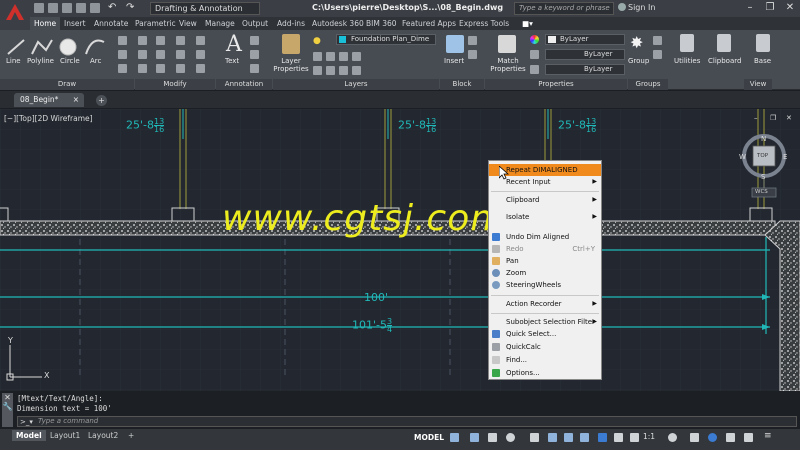  What do you see at coordinates (70, 61) in the screenshot?
I see `circle-tool-button: Circle` at bounding box center [70, 61].